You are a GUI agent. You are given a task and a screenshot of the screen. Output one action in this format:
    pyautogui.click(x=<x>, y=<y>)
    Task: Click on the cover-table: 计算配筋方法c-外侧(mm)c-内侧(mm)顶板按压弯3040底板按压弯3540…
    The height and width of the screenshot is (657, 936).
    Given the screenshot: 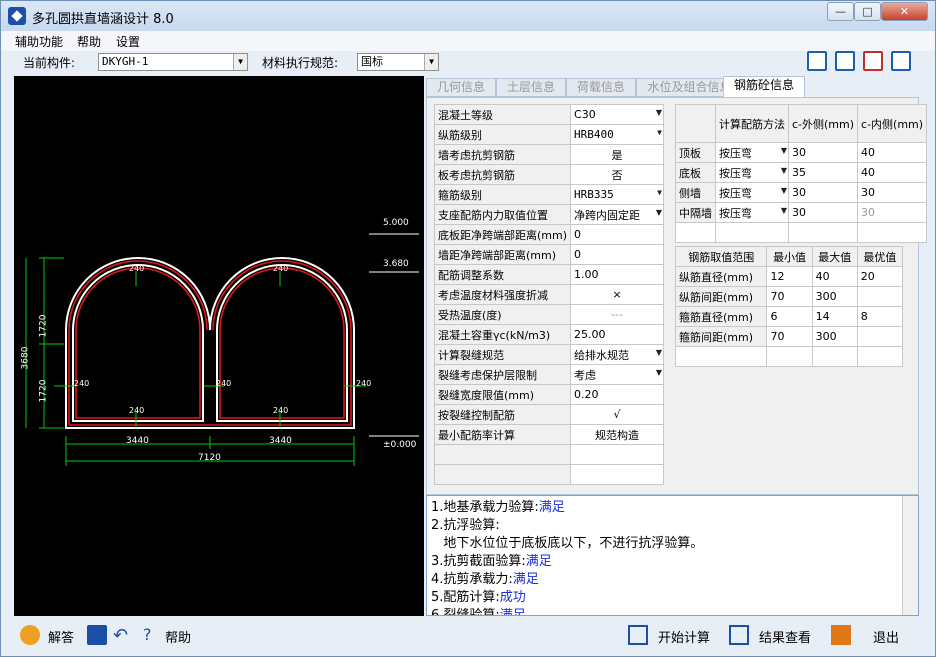 What is the action you would take?
    pyautogui.click(x=801, y=173)
    